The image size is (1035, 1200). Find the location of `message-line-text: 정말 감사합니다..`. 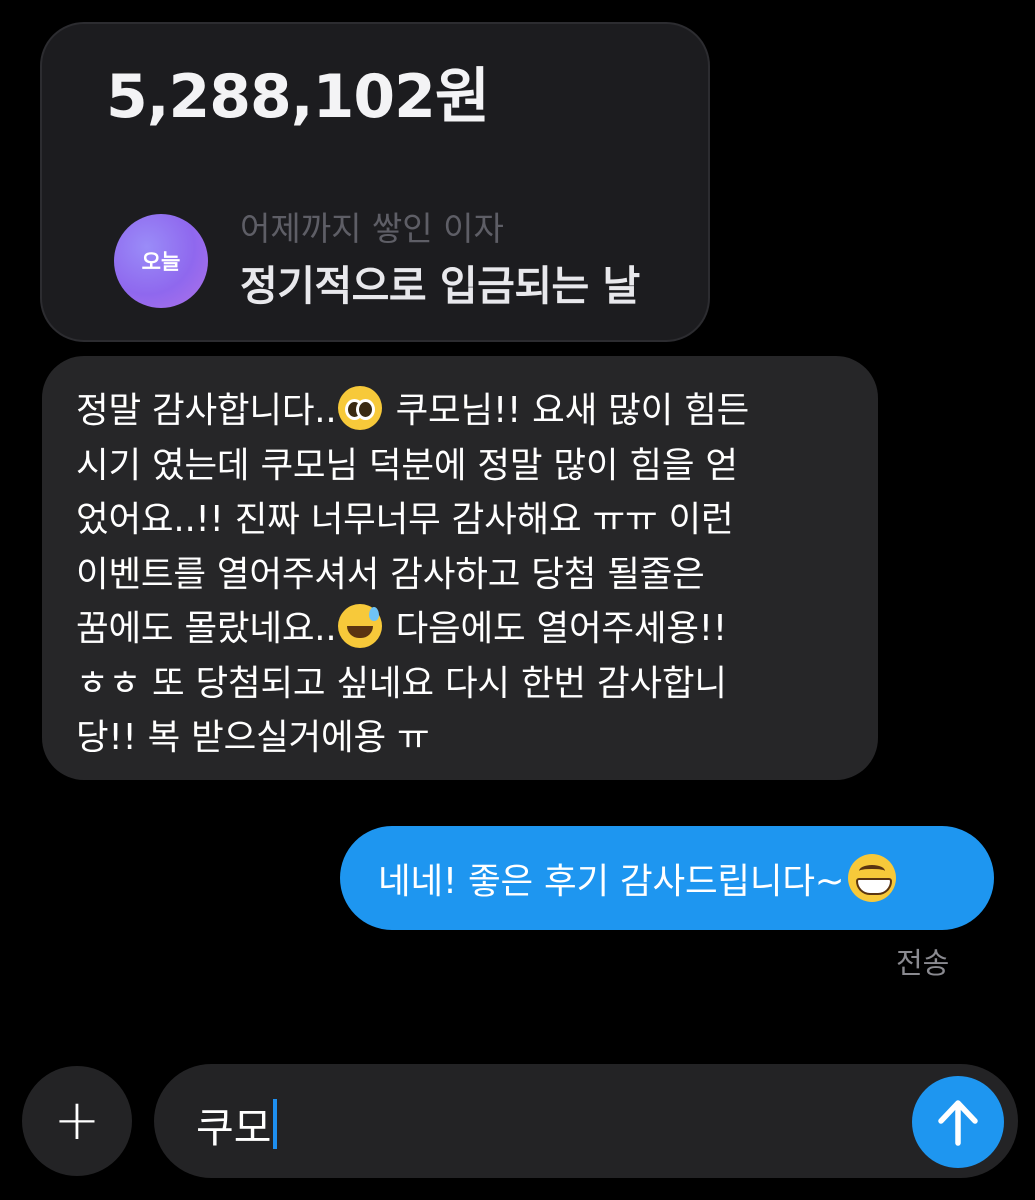

message-line-text: 정말 감사합니다.. is located at coordinates (206, 410).